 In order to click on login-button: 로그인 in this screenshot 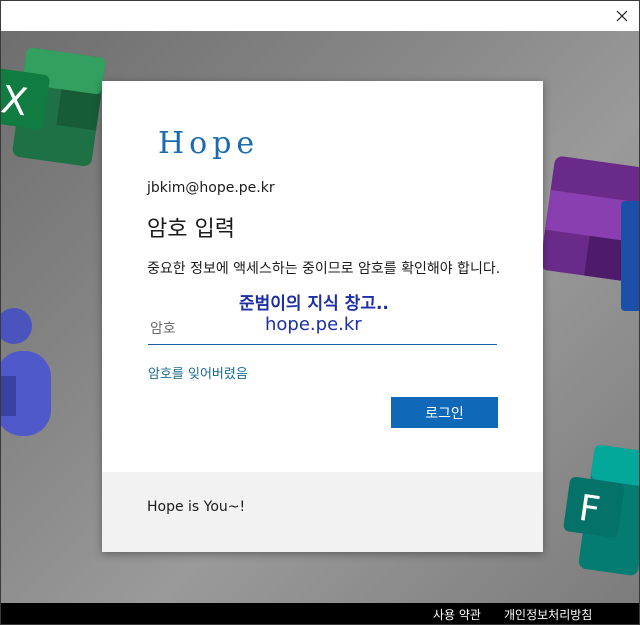, I will do `click(444, 412)`.